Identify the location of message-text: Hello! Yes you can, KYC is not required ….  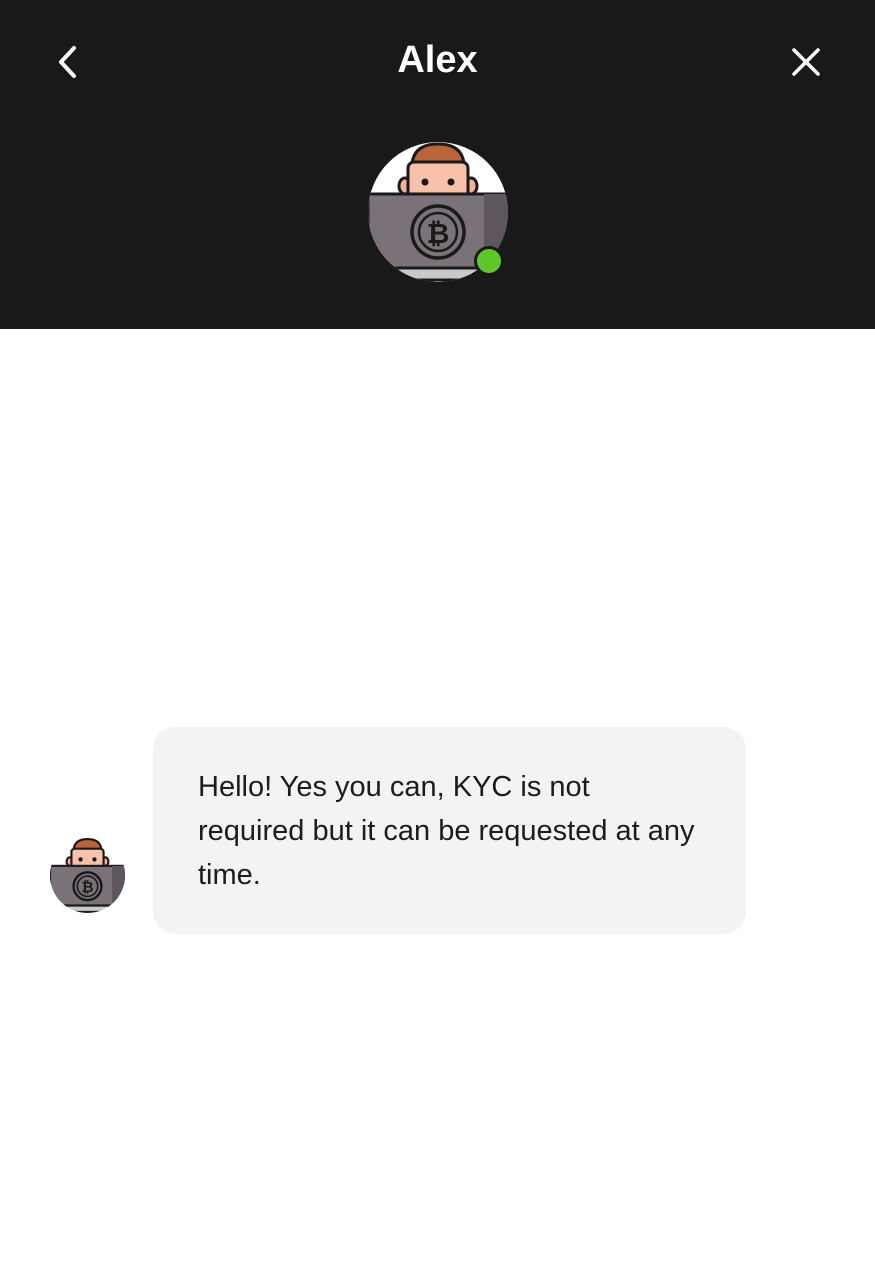
(446, 831).